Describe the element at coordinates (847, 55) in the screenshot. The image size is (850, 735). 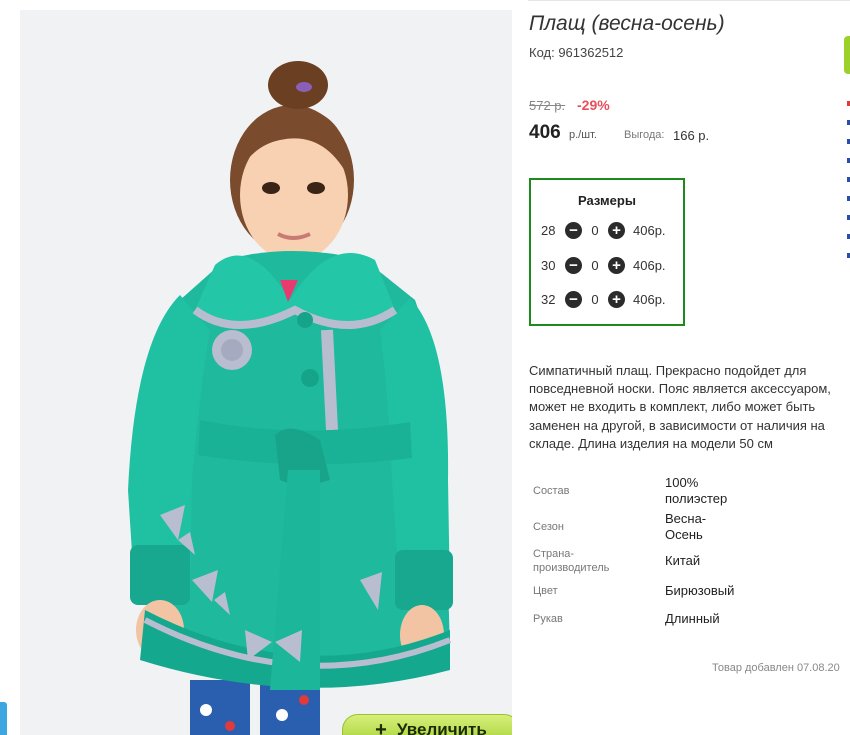
I see `side-action-tab` at that location.